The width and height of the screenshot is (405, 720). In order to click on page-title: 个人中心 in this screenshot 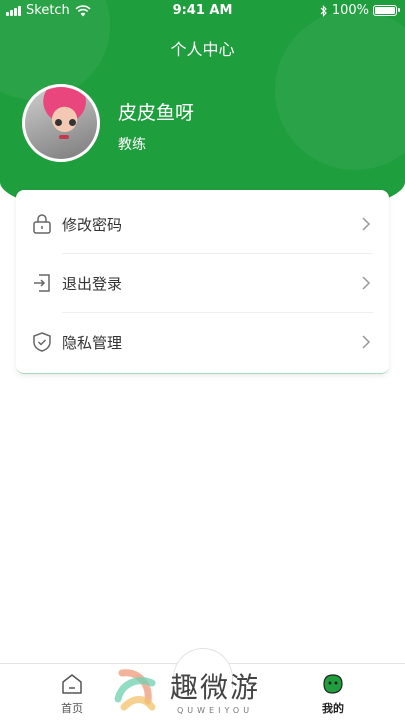, I will do `click(202, 49)`.